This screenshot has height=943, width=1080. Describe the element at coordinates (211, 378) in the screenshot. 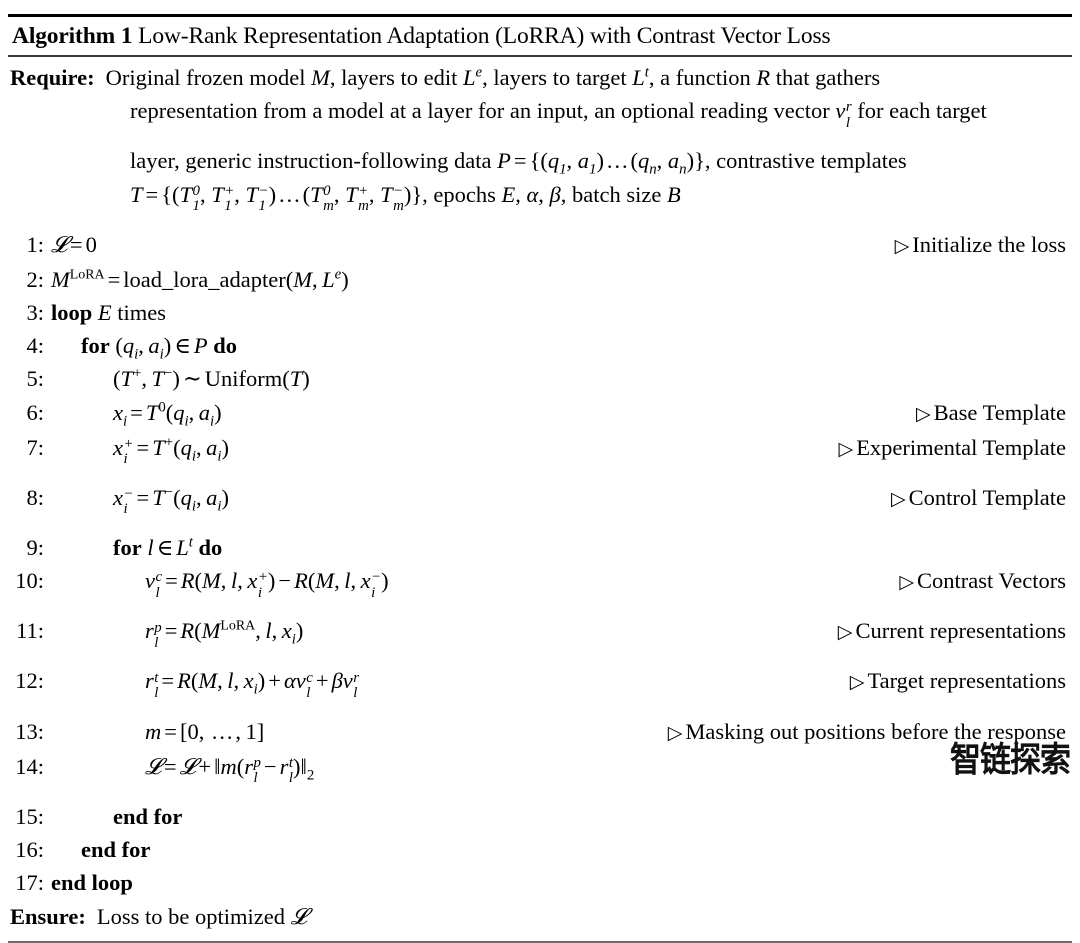

I see `step-code: (T+, T−) ∼ Uniform(T)` at that location.